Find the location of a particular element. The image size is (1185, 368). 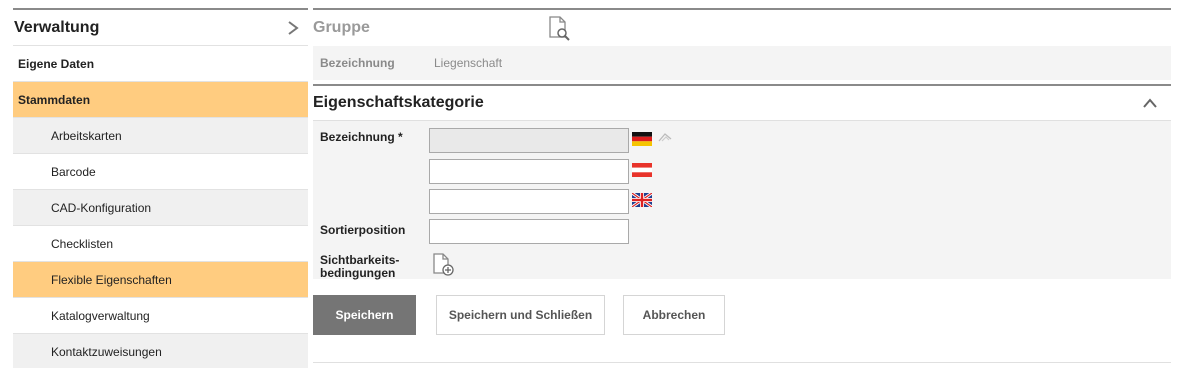

sichtbarkeit-label: Sichtbarkeits- bedingungen is located at coordinates (359, 267).